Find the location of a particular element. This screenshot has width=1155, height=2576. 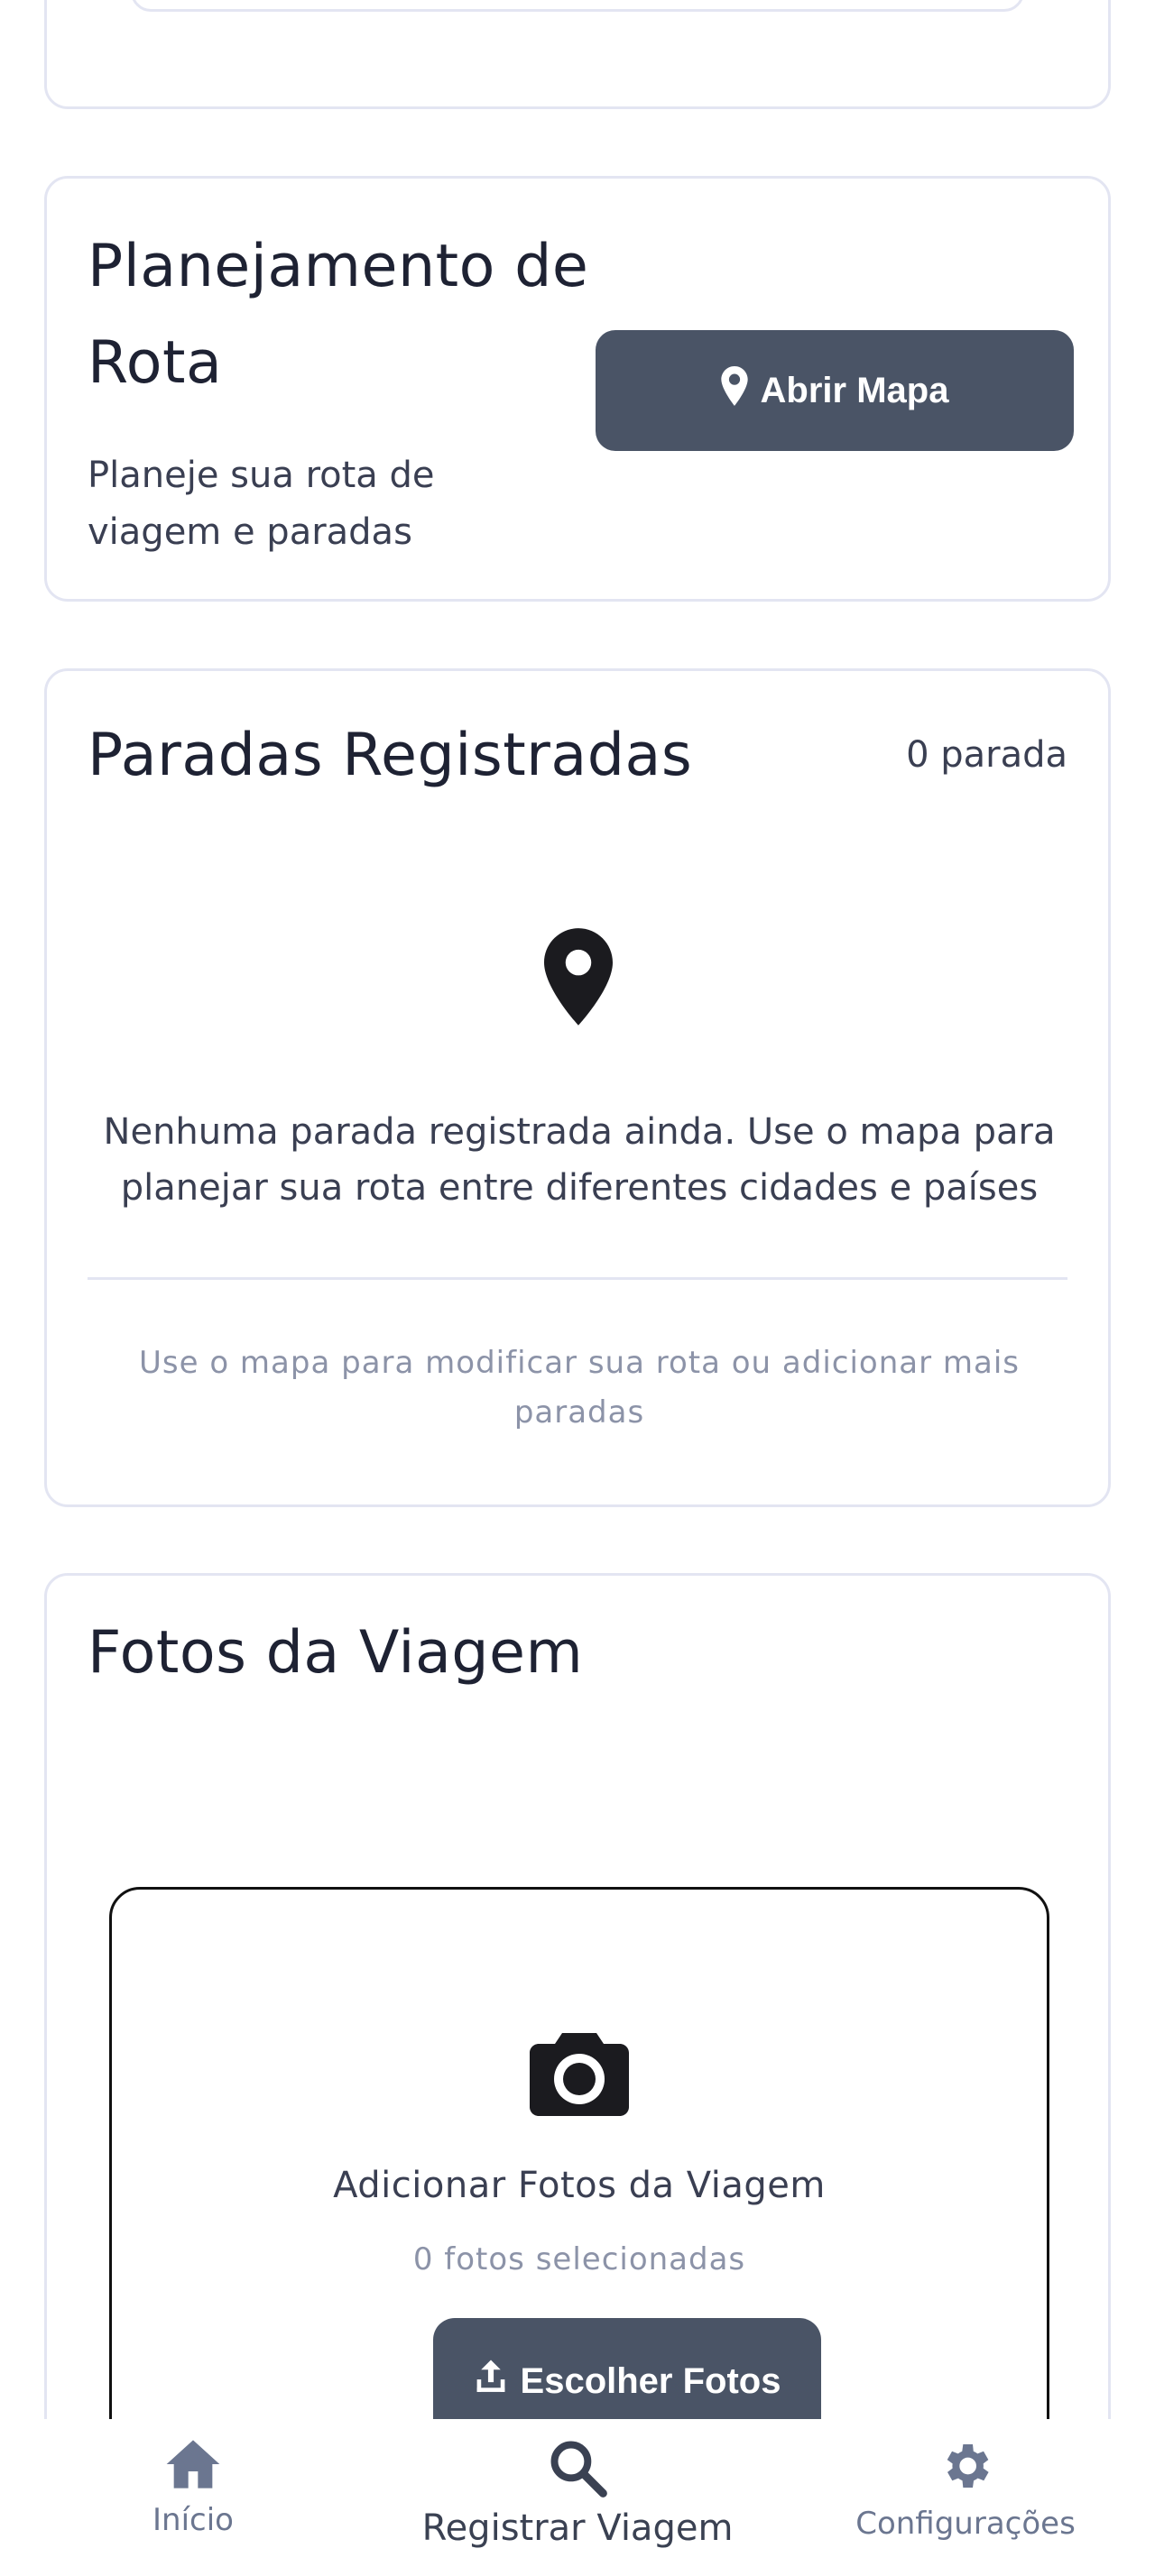

home-icon is located at coordinates (193, 2457).